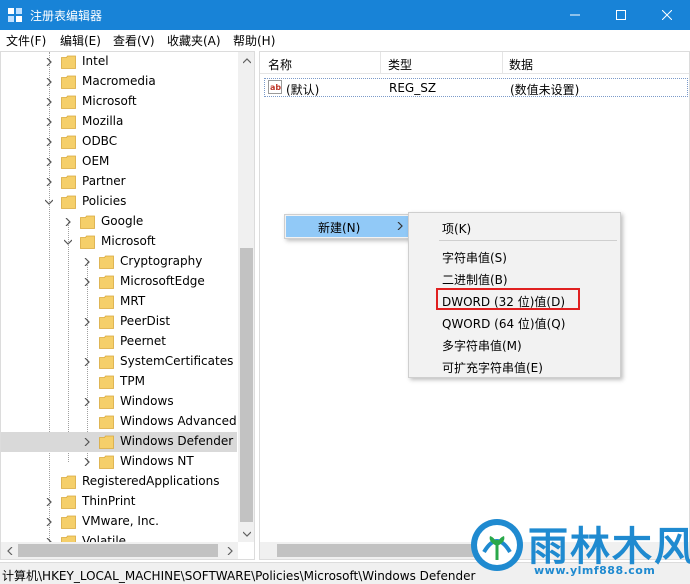 The height and width of the screenshot is (584, 690). Describe the element at coordinates (413, 88) in the screenshot. I see `value-type: REG_SZ` at that location.